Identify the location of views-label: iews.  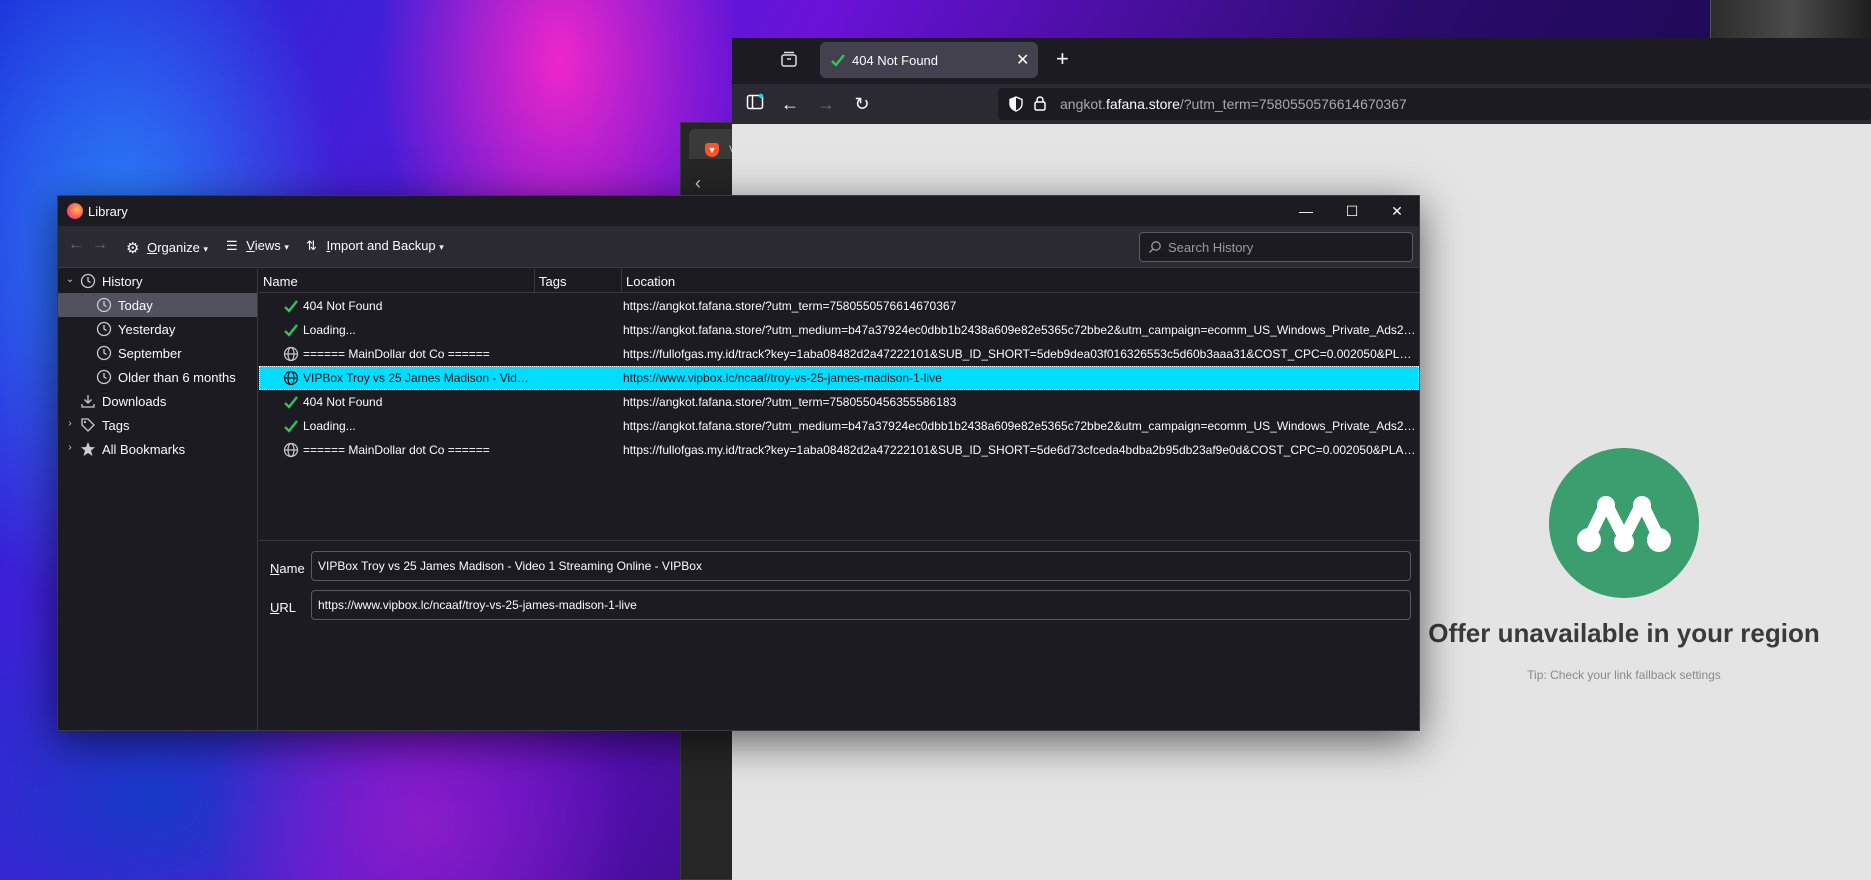
(267, 245).